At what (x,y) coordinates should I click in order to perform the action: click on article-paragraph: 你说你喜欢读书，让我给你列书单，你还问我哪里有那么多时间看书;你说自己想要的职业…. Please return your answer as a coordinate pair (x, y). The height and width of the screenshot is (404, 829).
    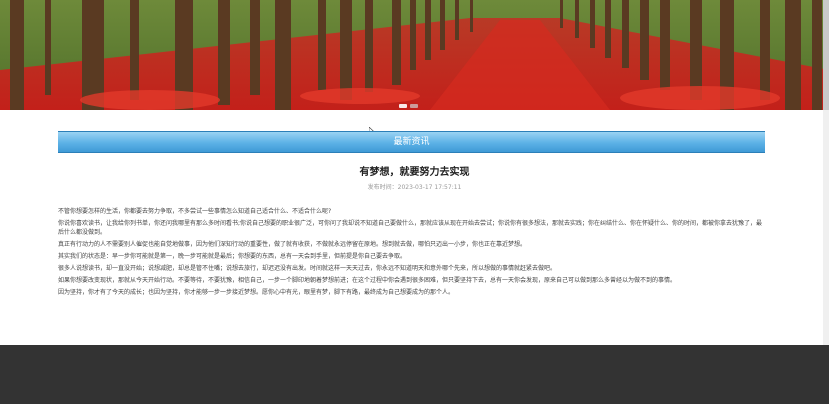
    Looking at the image, I should click on (410, 228).